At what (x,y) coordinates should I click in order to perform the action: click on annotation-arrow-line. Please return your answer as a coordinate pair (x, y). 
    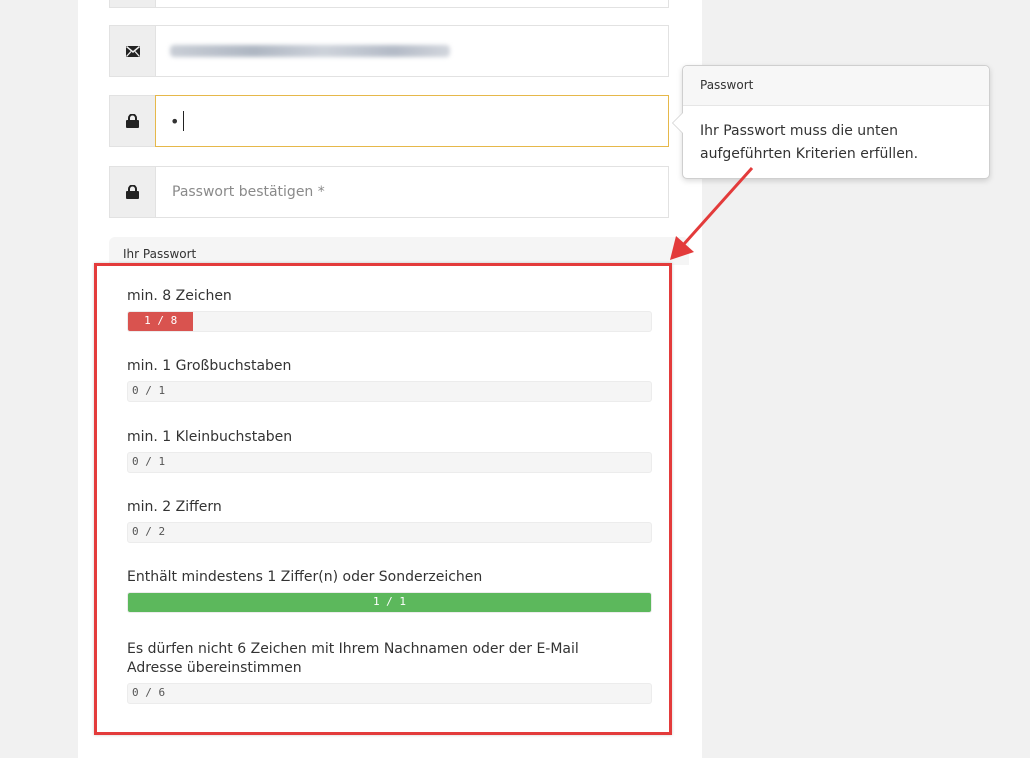
    Looking at the image, I should click on (718, 206).